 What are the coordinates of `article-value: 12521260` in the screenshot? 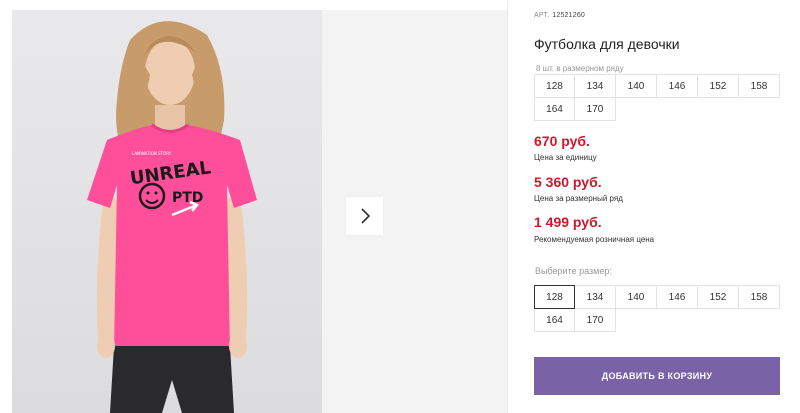 It's located at (569, 15).